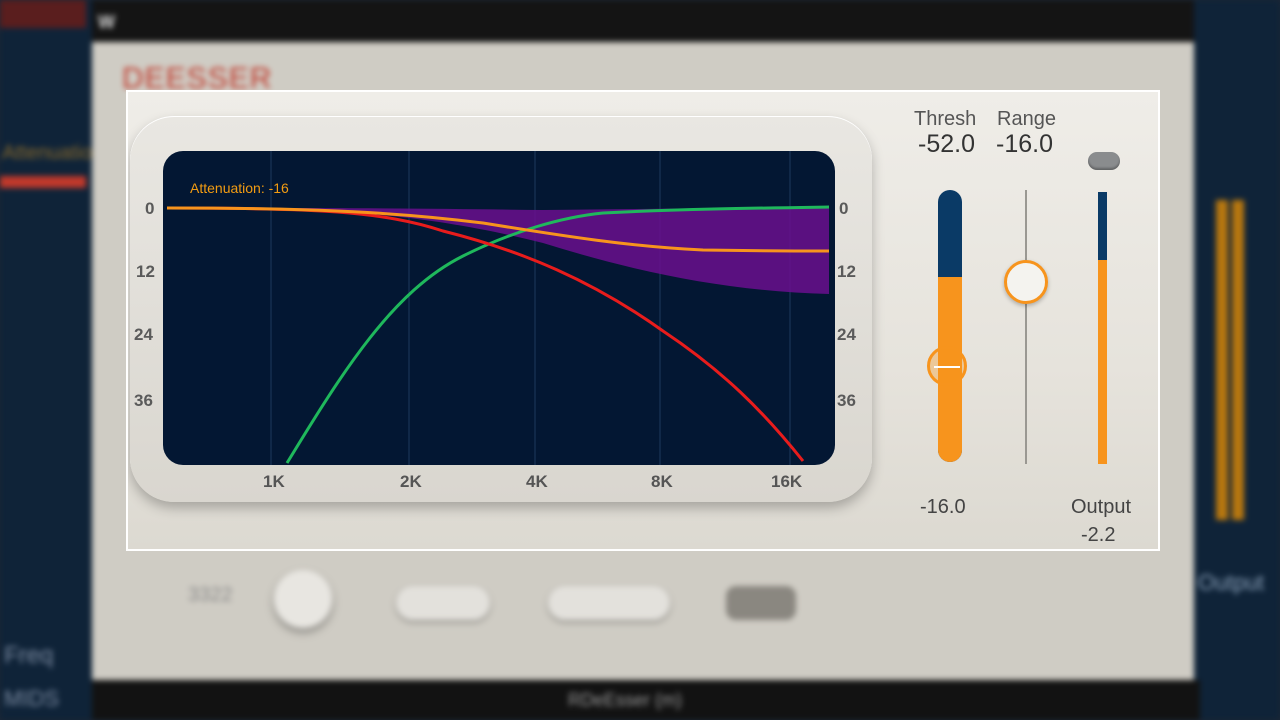  I want to click on output-meter, so click(1102, 328).